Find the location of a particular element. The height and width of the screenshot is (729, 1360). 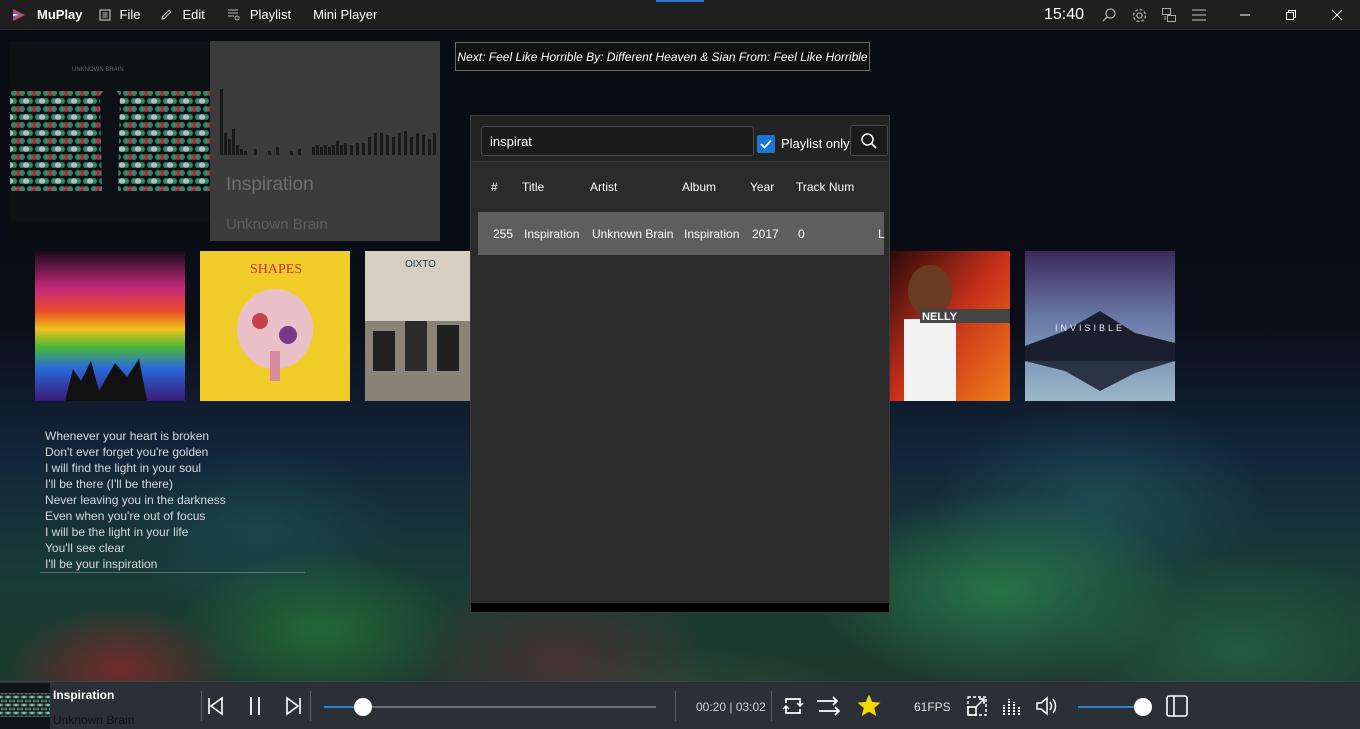

file-icon is located at coordinates (104, 14).